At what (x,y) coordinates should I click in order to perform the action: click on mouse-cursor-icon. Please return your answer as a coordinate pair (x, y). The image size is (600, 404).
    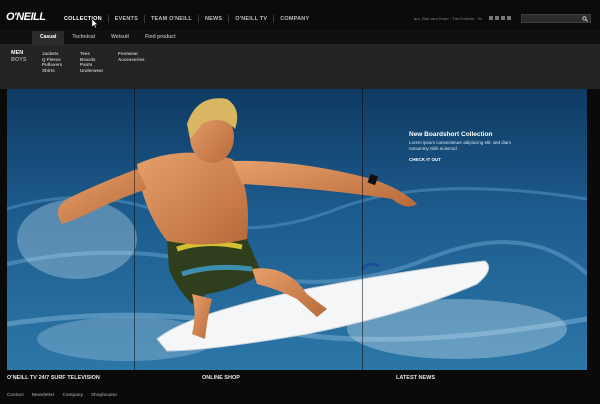
    Looking at the image, I should click on (95, 23).